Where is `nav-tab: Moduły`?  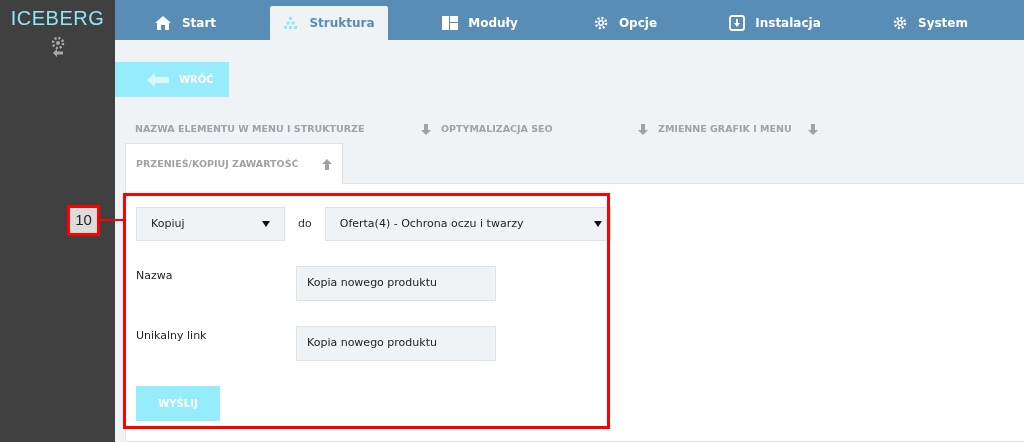
nav-tab: Moduły is located at coordinates (480, 23).